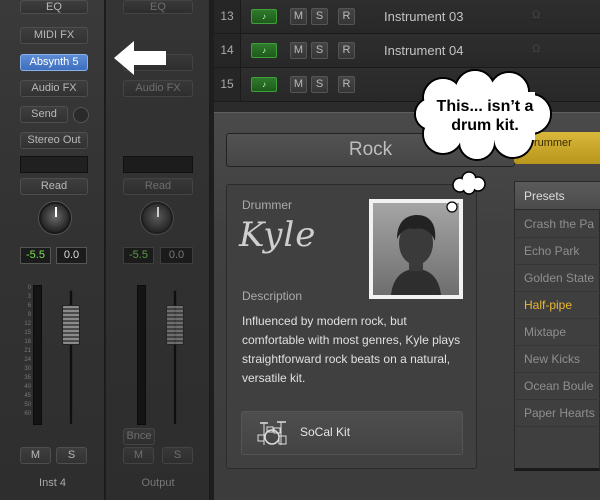 The width and height of the screenshot is (600, 500). Describe the element at coordinates (27, 414) in the screenshot. I see `meter-scale-tick: 60` at that location.